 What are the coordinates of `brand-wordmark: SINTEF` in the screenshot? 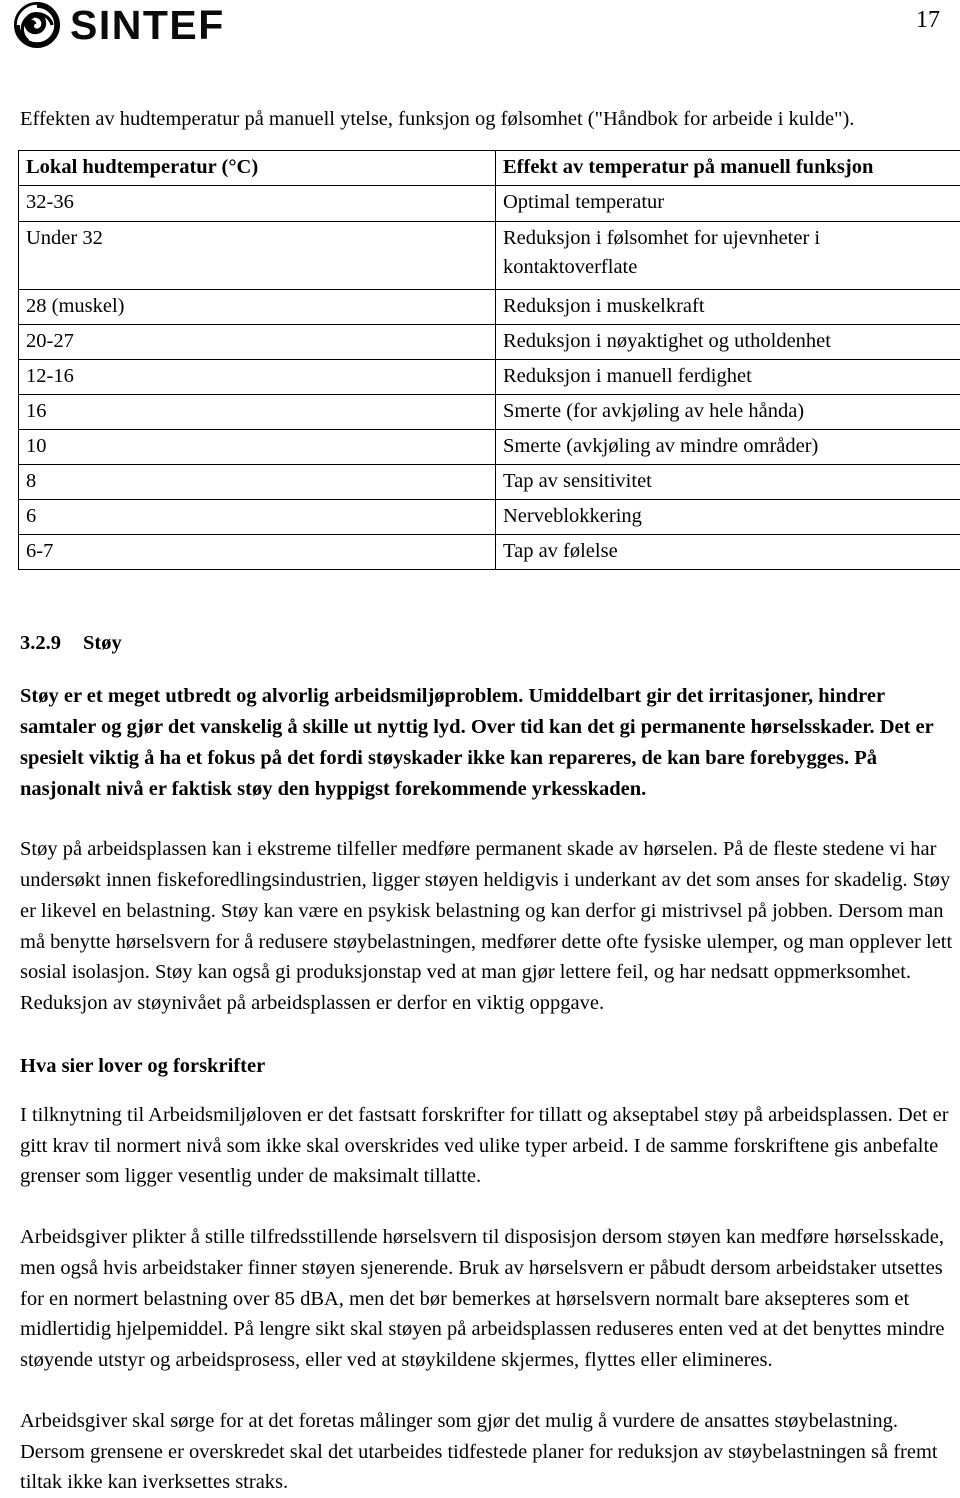 It's located at (147, 25).